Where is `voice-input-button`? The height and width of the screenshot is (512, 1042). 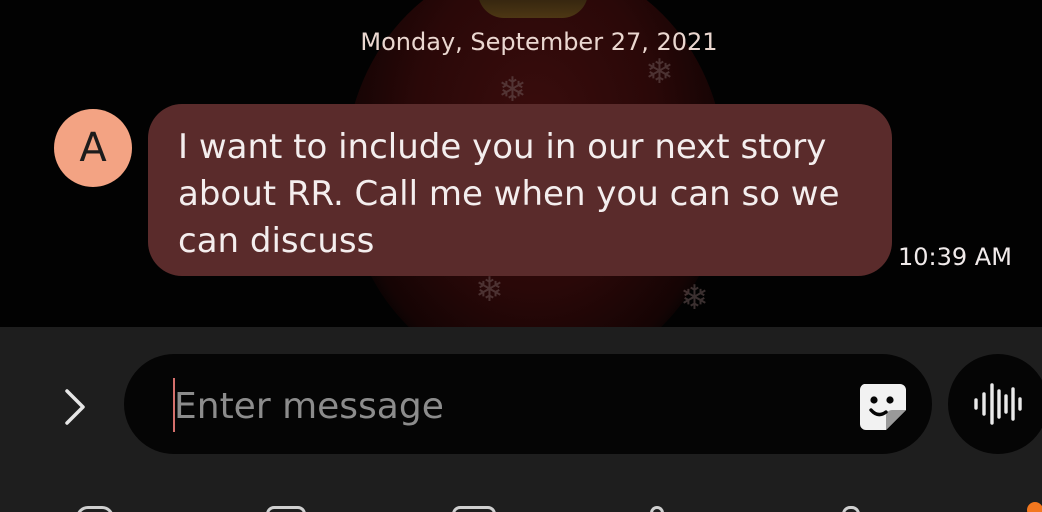
voice-input-button is located at coordinates (995, 404).